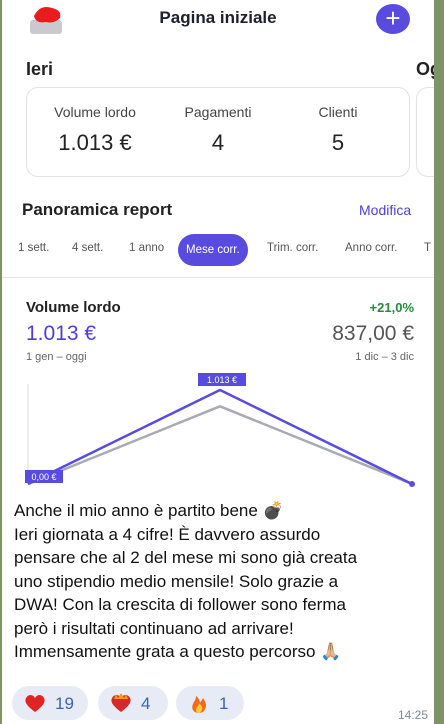 The height and width of the screenshot is (724, 444). I want to click on volume-chart: 0,00 € 1.013 €, so click(220, 430).